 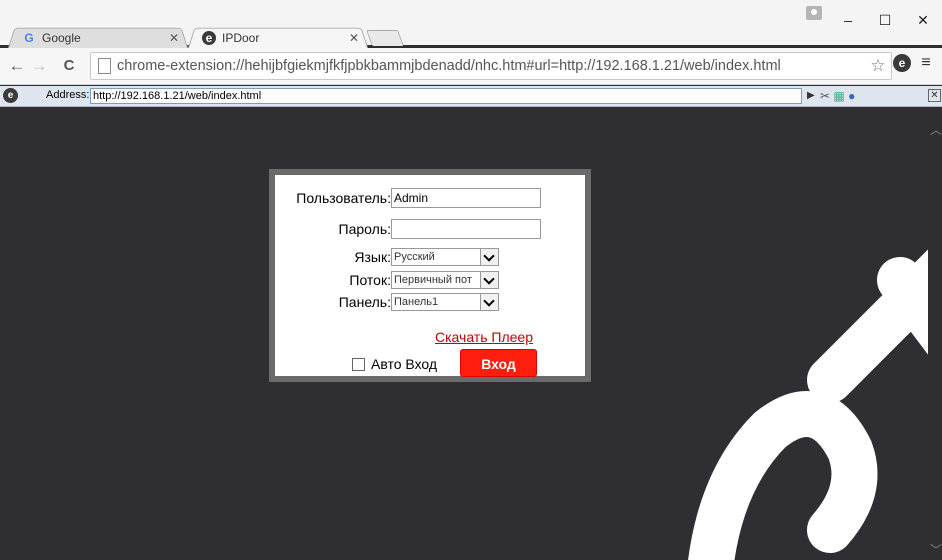 What do you see at coordinates (935, 333) in the screenshot?
I see `vertical-scrollbar: ︿ ﹀` at bounding box center [935, 333].